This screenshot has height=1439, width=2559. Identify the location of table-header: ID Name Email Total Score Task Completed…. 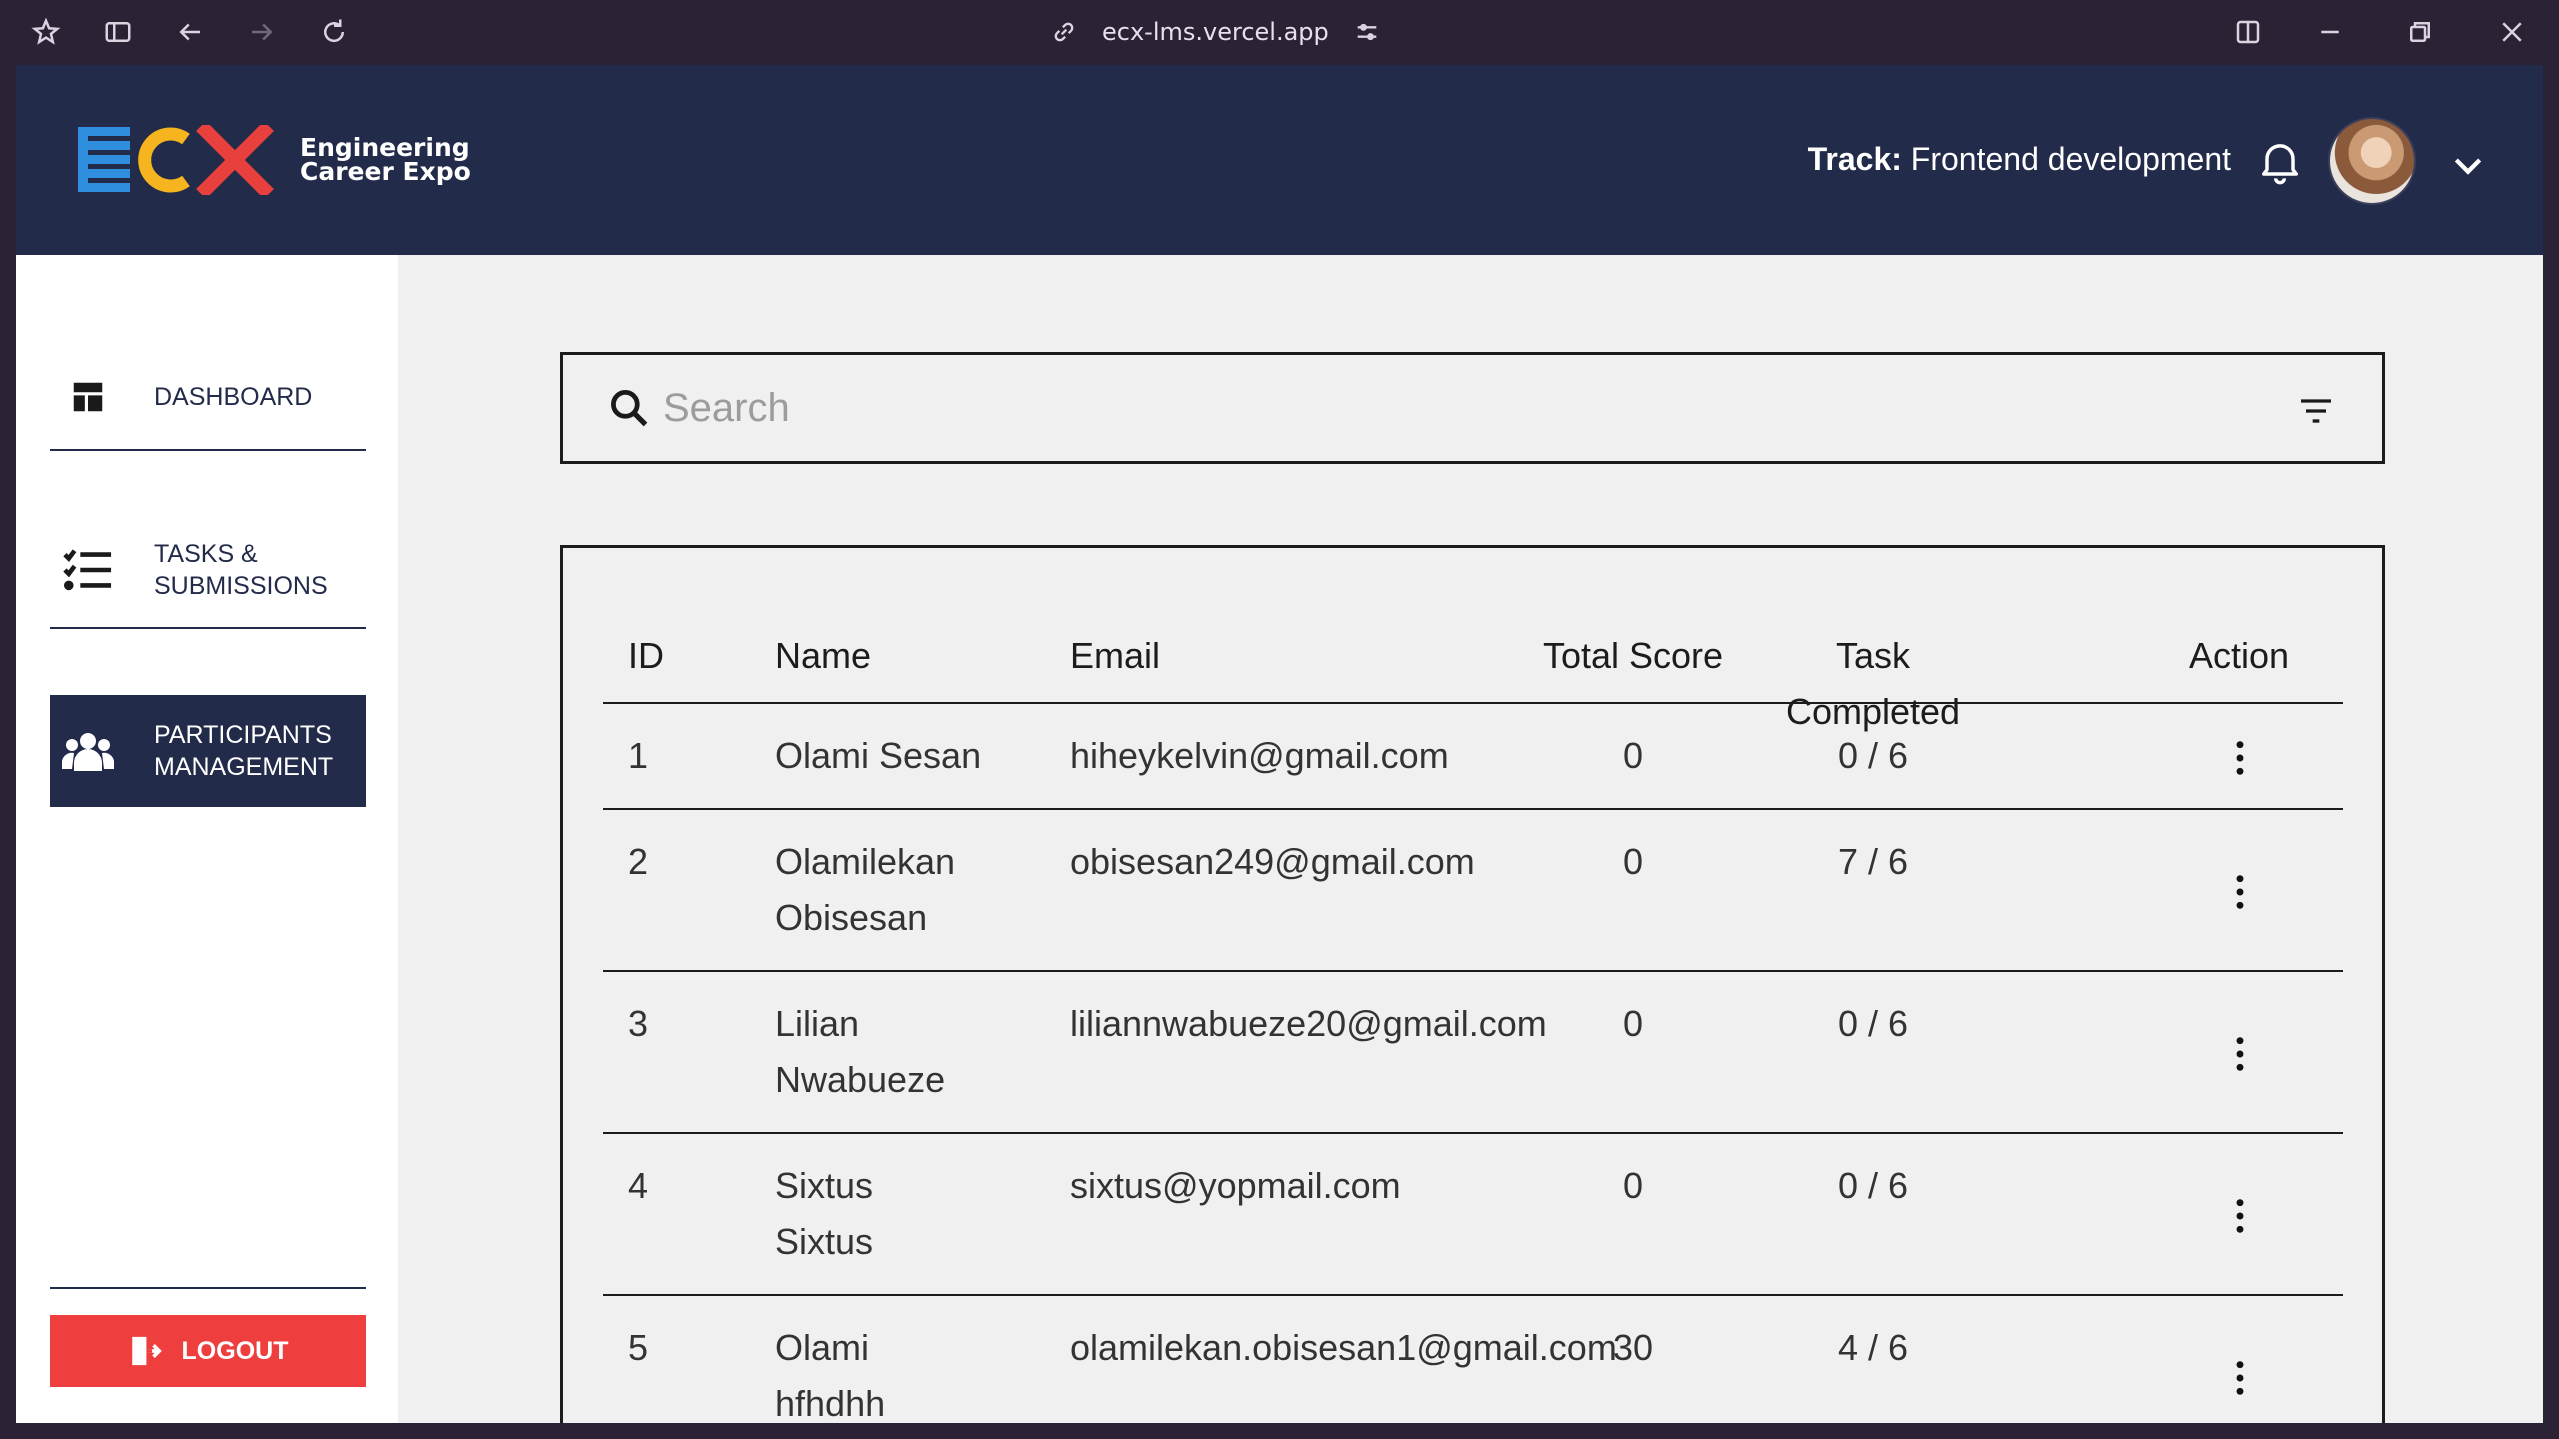
(1473, 670).